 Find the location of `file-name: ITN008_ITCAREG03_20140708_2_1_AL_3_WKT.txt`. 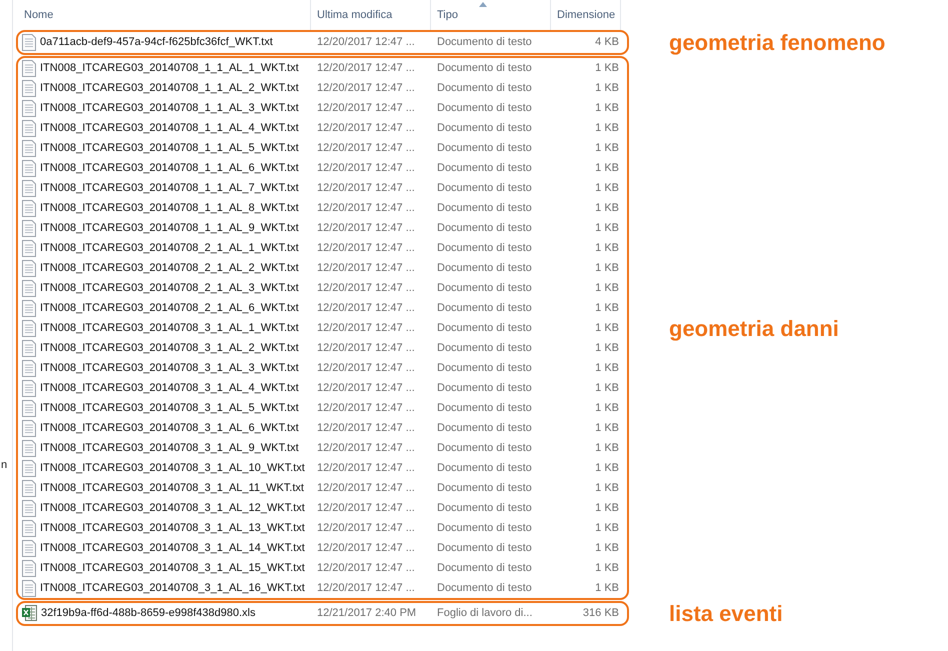

file-name: ITN008_ITCAREG03_20140708_2_1_AL_3_WKT.txt is located at coordinates (169, 288).